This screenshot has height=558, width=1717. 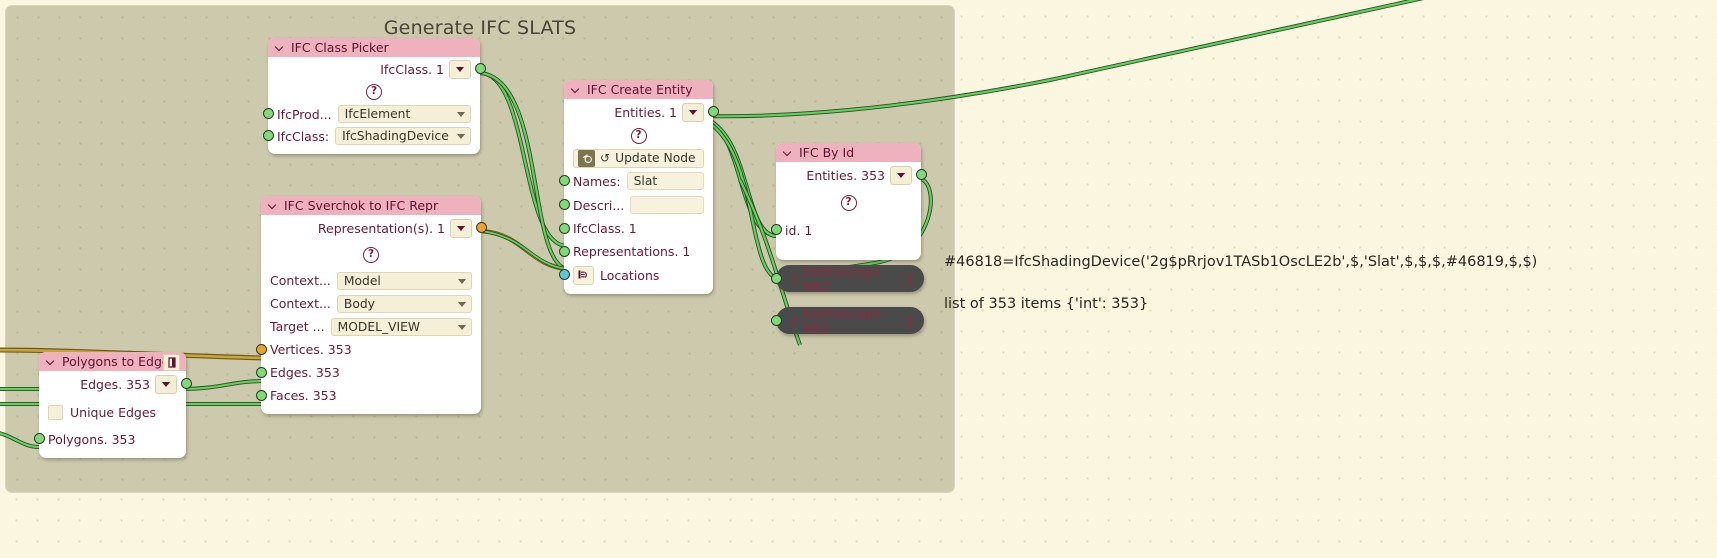 I want to click on socket-in-faces, so click(x=261, y=395).